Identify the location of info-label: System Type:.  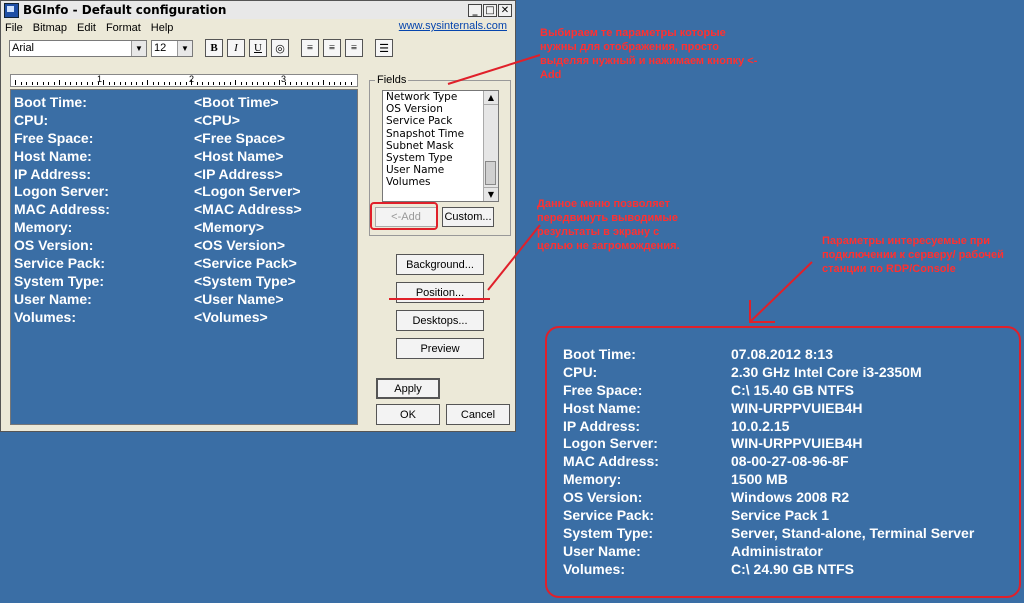
(59, 280).